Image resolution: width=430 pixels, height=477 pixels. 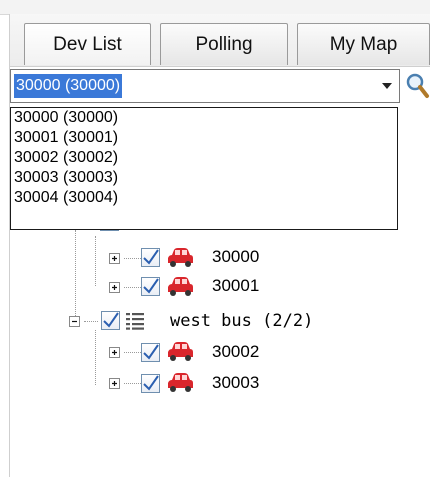 I want to click on list-icon, so click(x=135, y=321).